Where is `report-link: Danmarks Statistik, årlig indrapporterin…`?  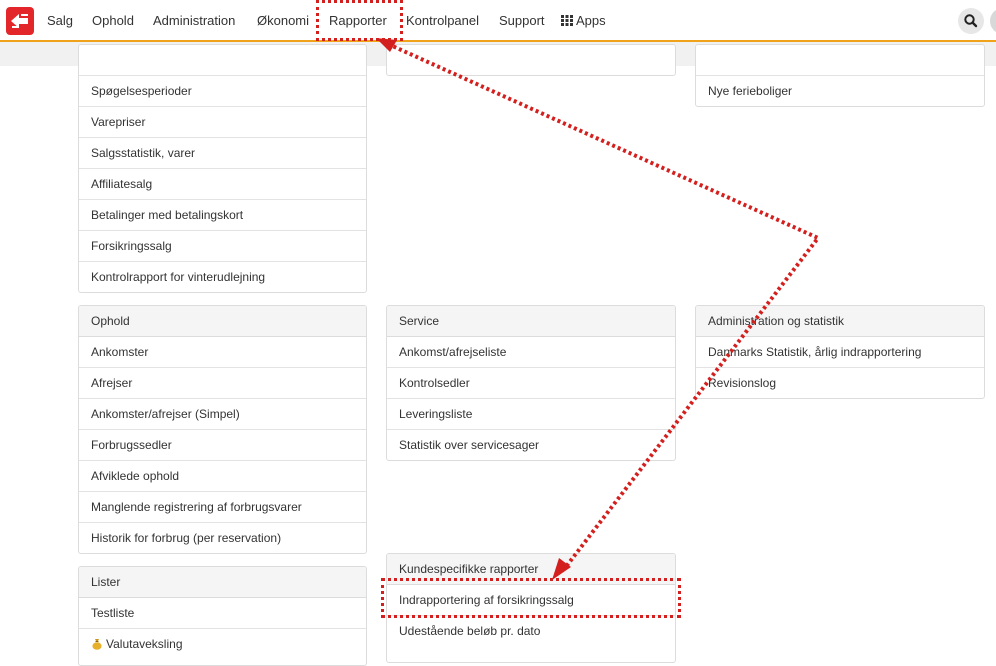
report-link: Danmarks Statistik, årlig indrapporterin… is located at coordinates (840, 352).